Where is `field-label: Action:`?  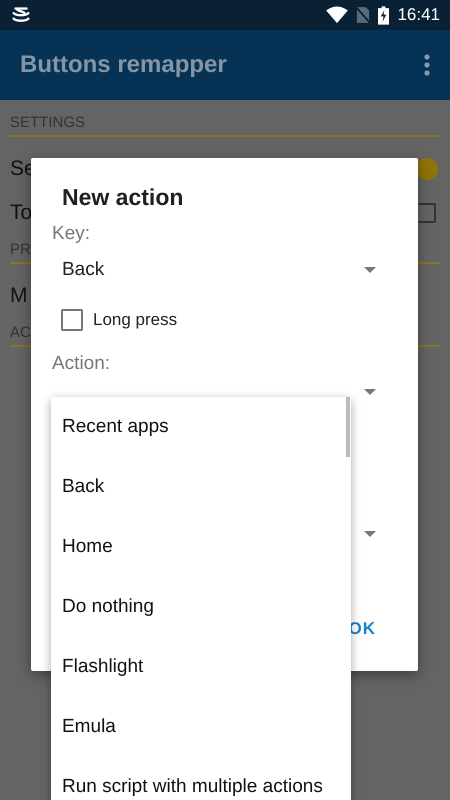 field-label: Action: is located at coordinates (82, 364).